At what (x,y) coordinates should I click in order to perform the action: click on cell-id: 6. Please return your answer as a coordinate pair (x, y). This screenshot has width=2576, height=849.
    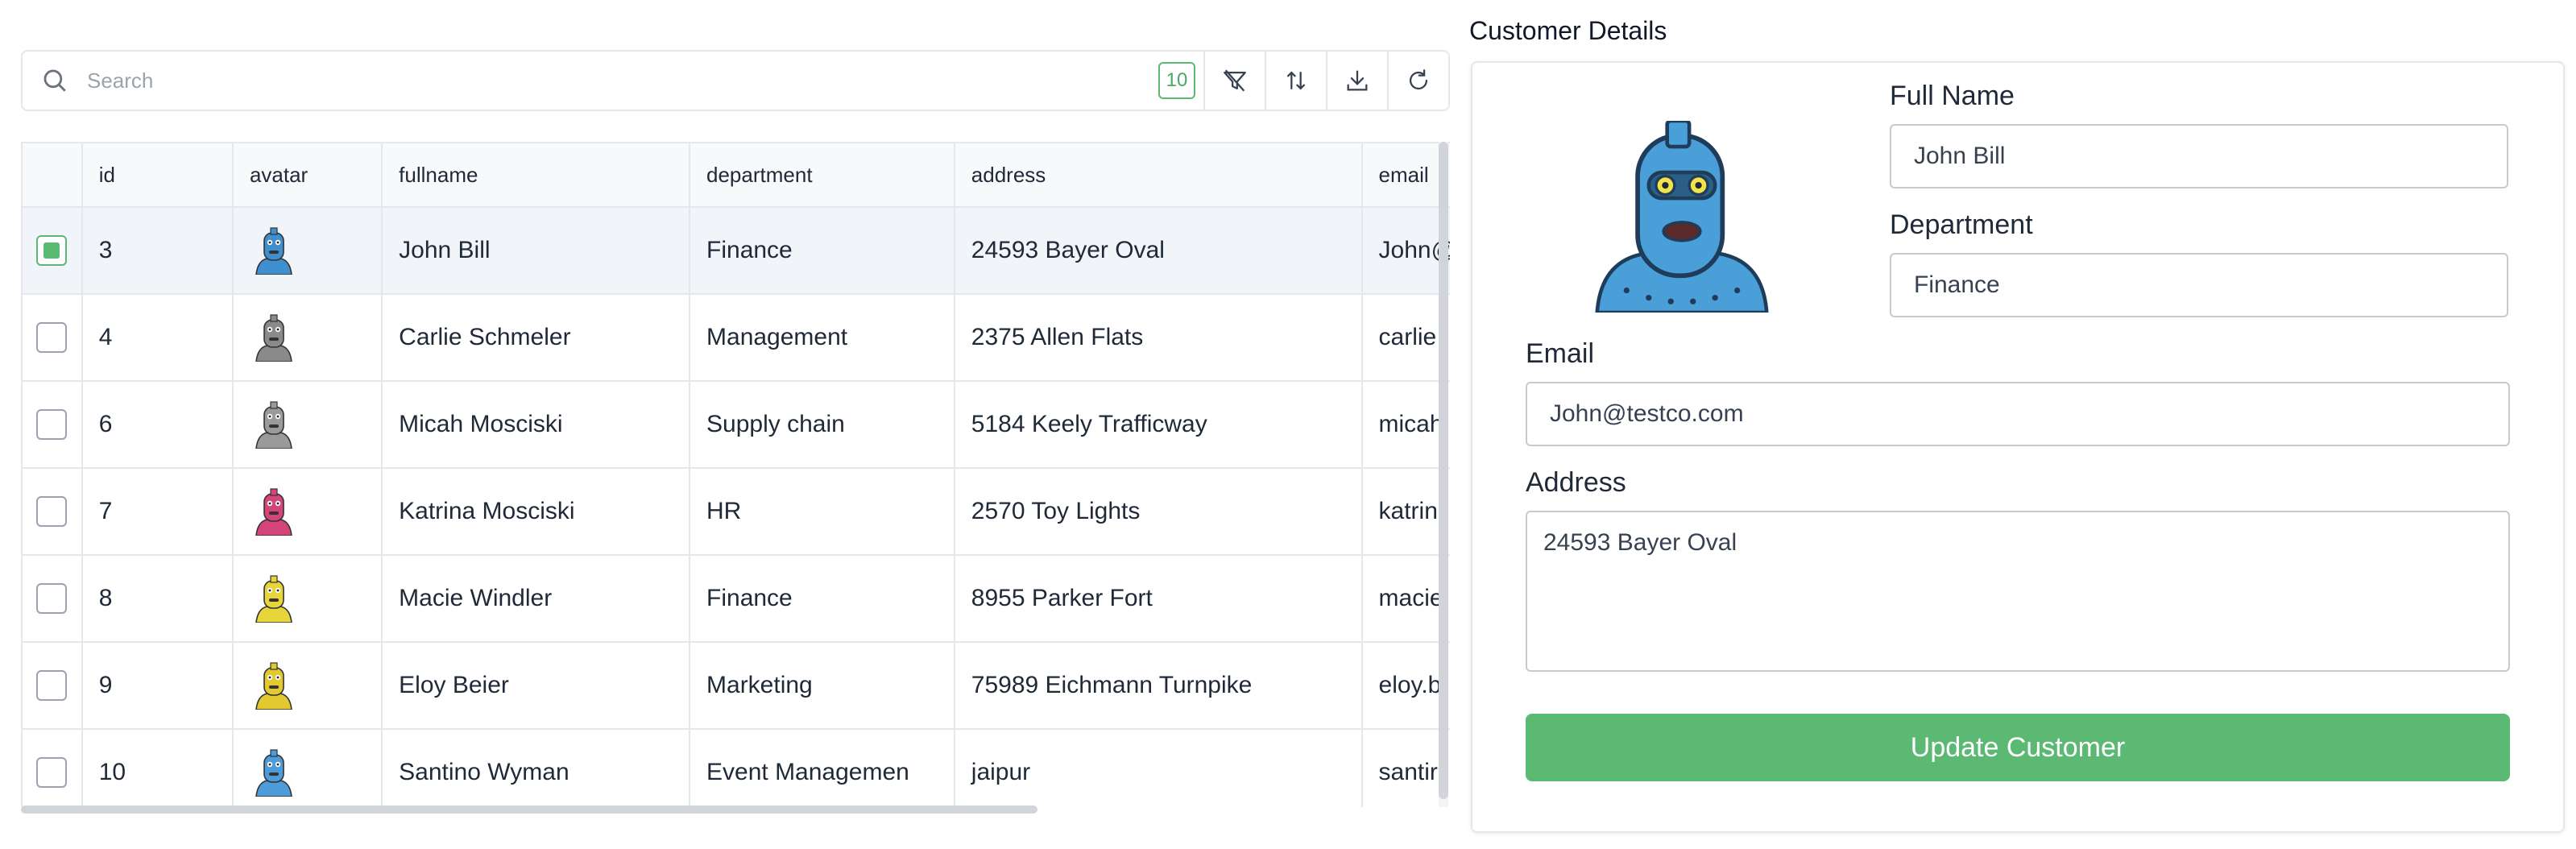
    Looking at the image, I should click on (158, 424).